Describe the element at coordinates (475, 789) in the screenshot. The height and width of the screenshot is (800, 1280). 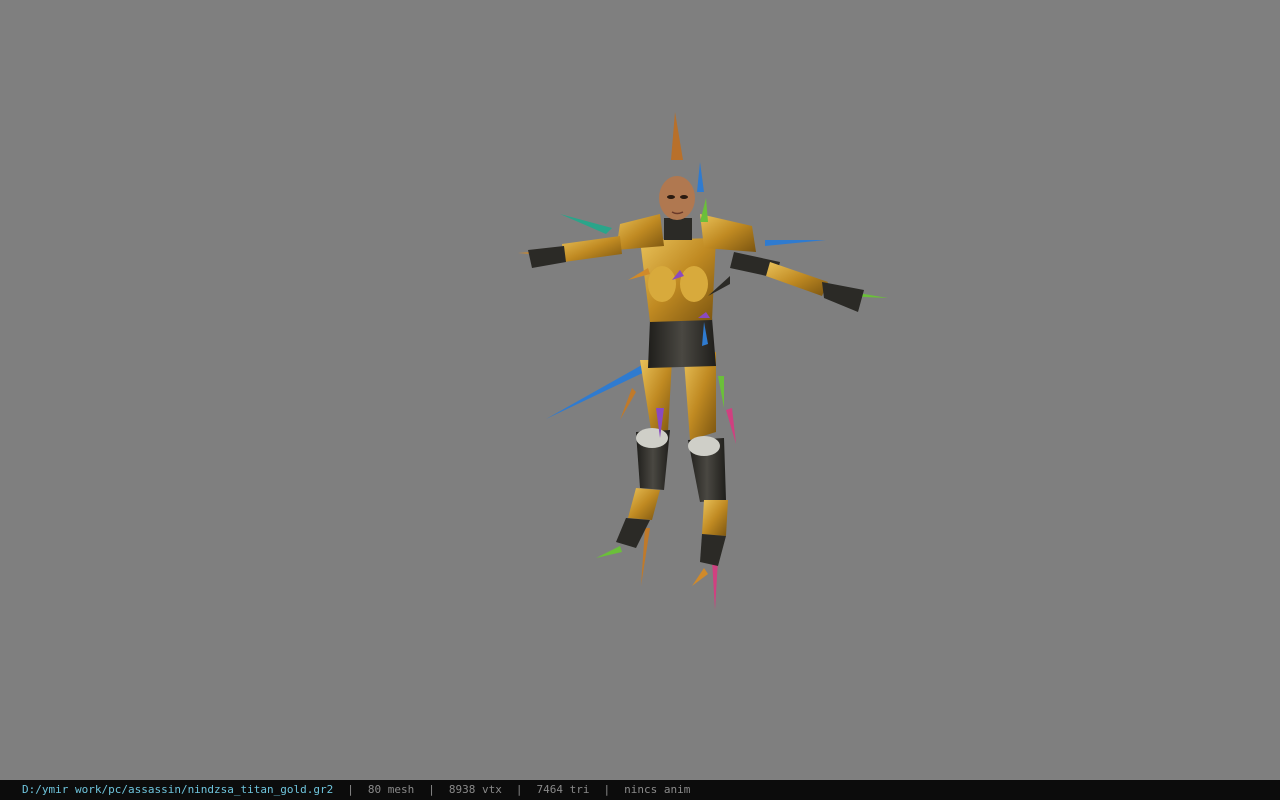
I see `vertex-count: 8938 vtx` at that location.